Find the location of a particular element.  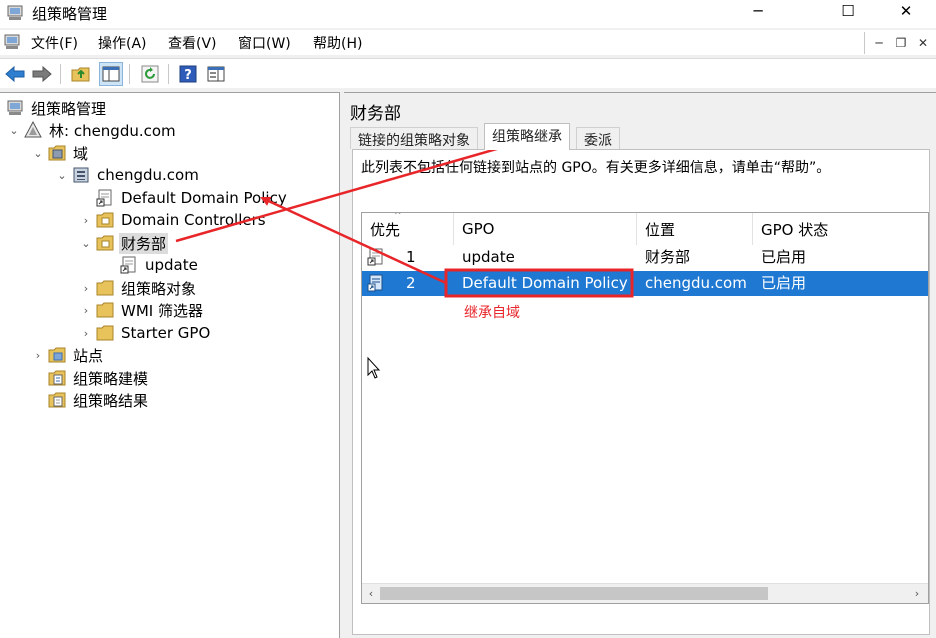

console-icon is located at coordinates (12, 42).